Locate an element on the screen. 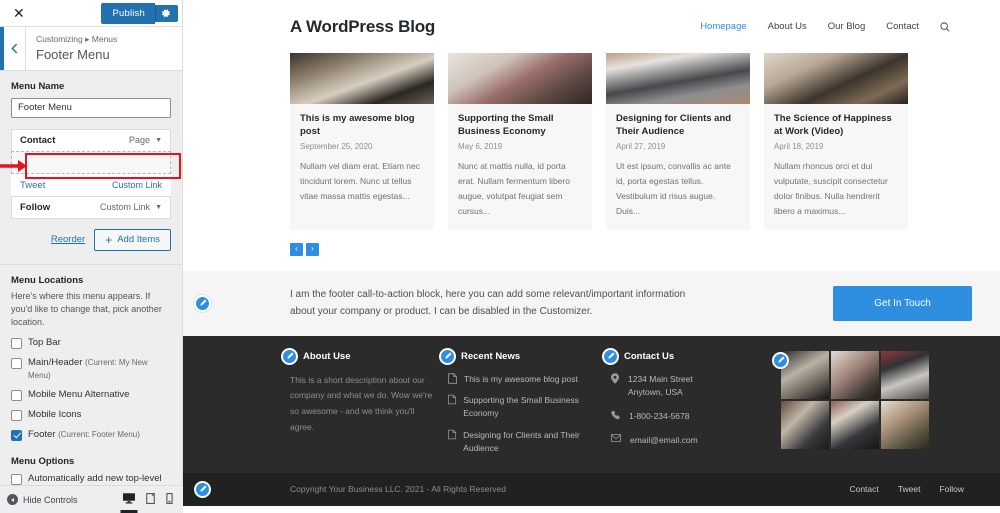 The height and width of the screenshot is (513, 1000). footer-news-item: Supporting the Small Business Economy is located at coordinates (525, 407).